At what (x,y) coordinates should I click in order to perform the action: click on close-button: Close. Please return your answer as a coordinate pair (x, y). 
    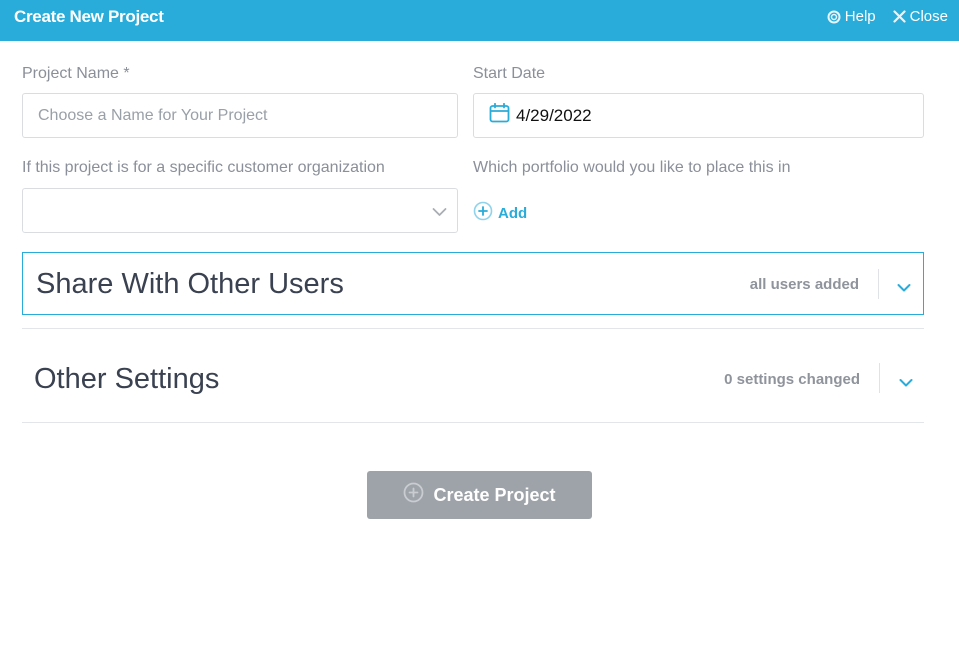
    Looking at the image, I should click on (920, 16).